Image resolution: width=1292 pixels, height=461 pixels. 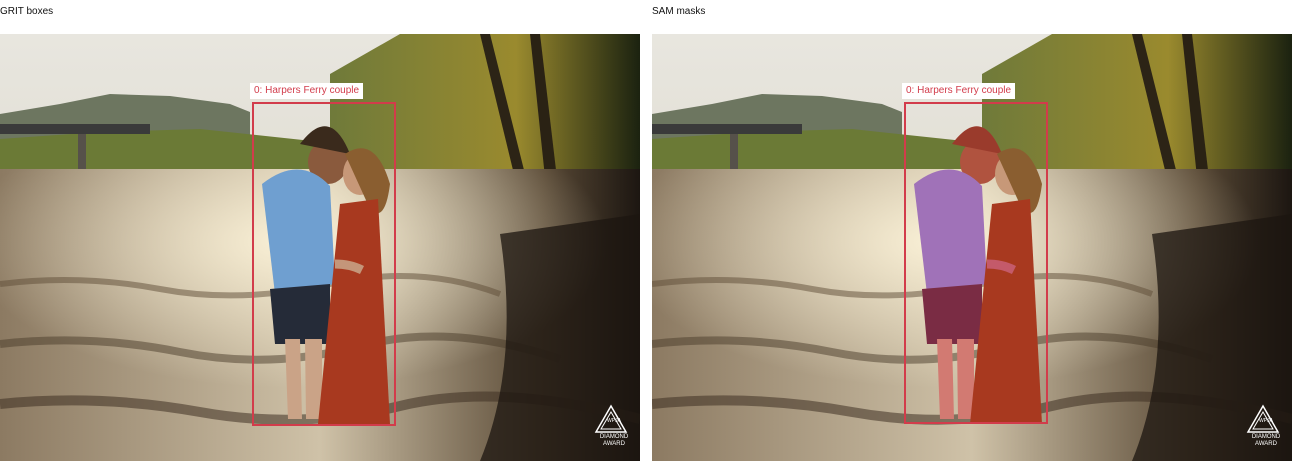 What do you see at coordinates (27, 11) in the screenshot?
I see `panel-title-grit: GRIT boxes` at bounding box center [27, 11].